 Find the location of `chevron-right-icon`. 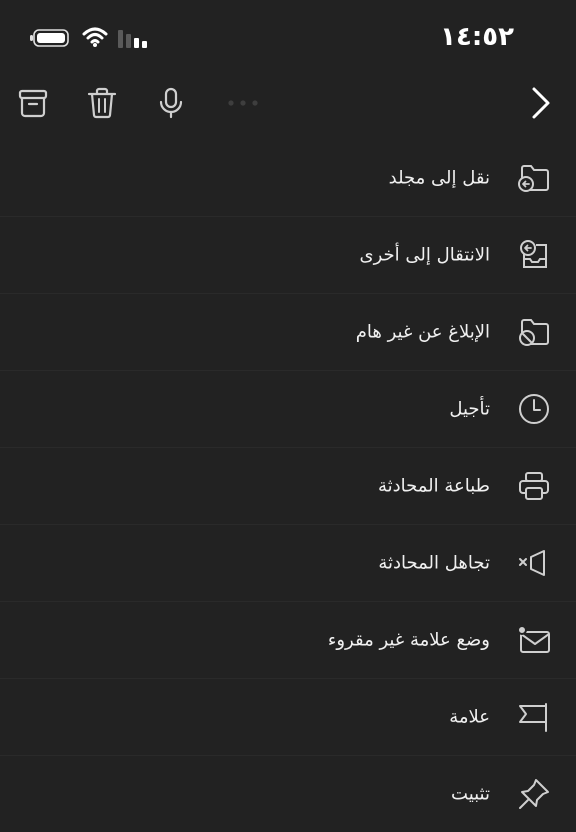

chevron-right-icon is located at coordinates (541, 103).